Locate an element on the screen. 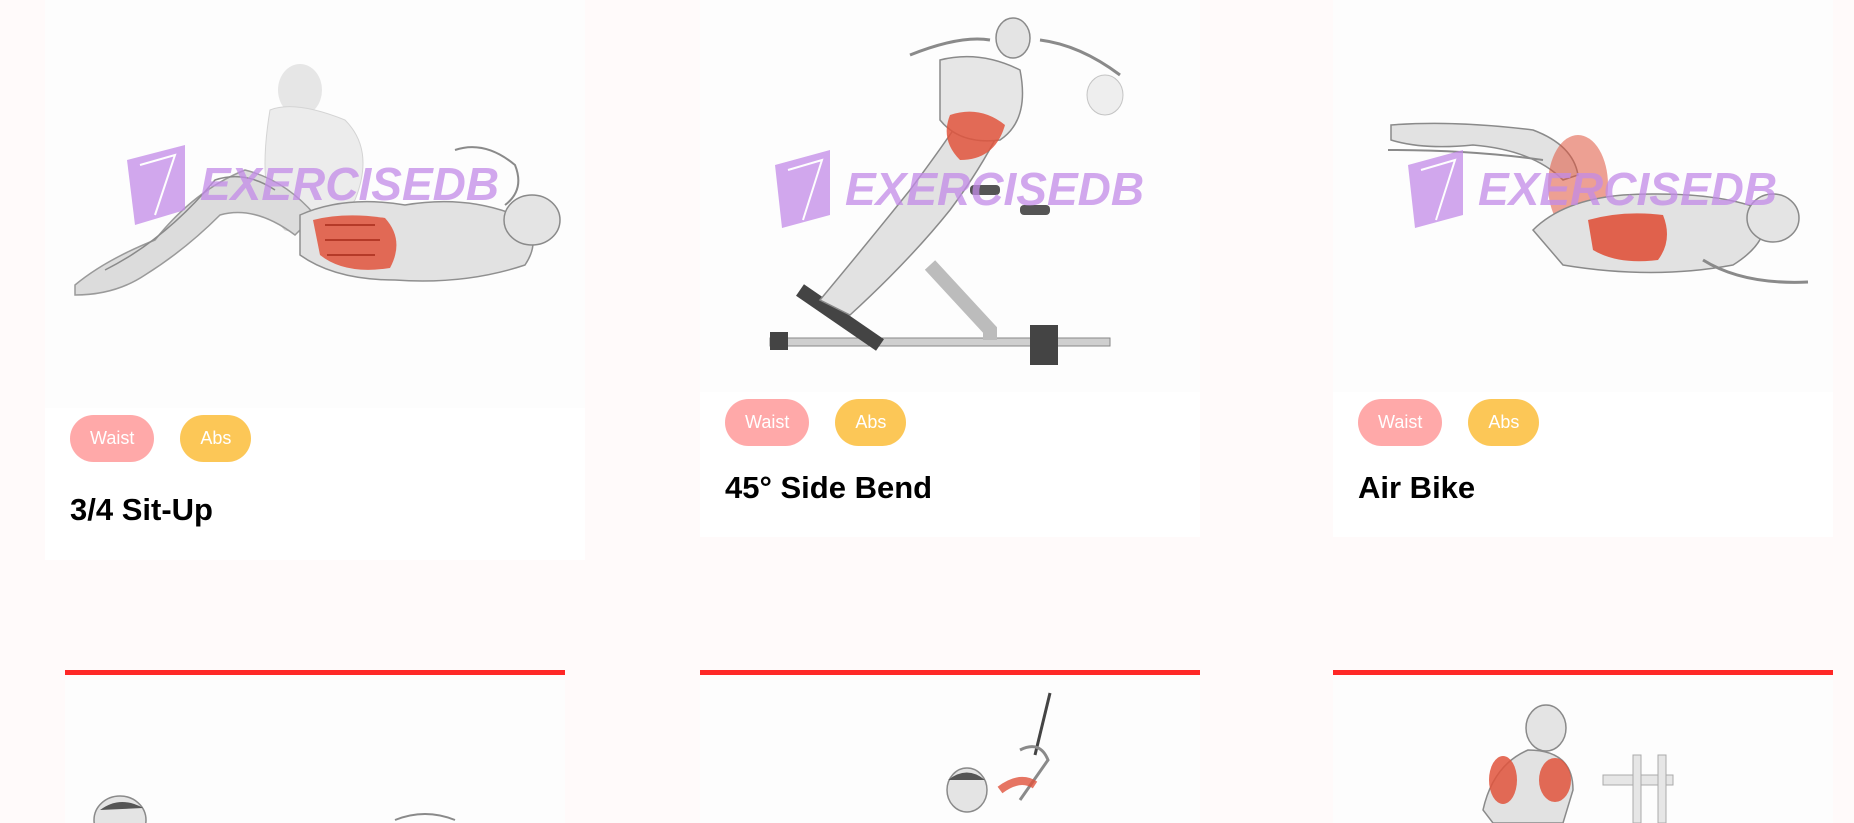 This screenshot has width=1854, height=823. exercise-illustration-icon is located at coordinates (274, 809).